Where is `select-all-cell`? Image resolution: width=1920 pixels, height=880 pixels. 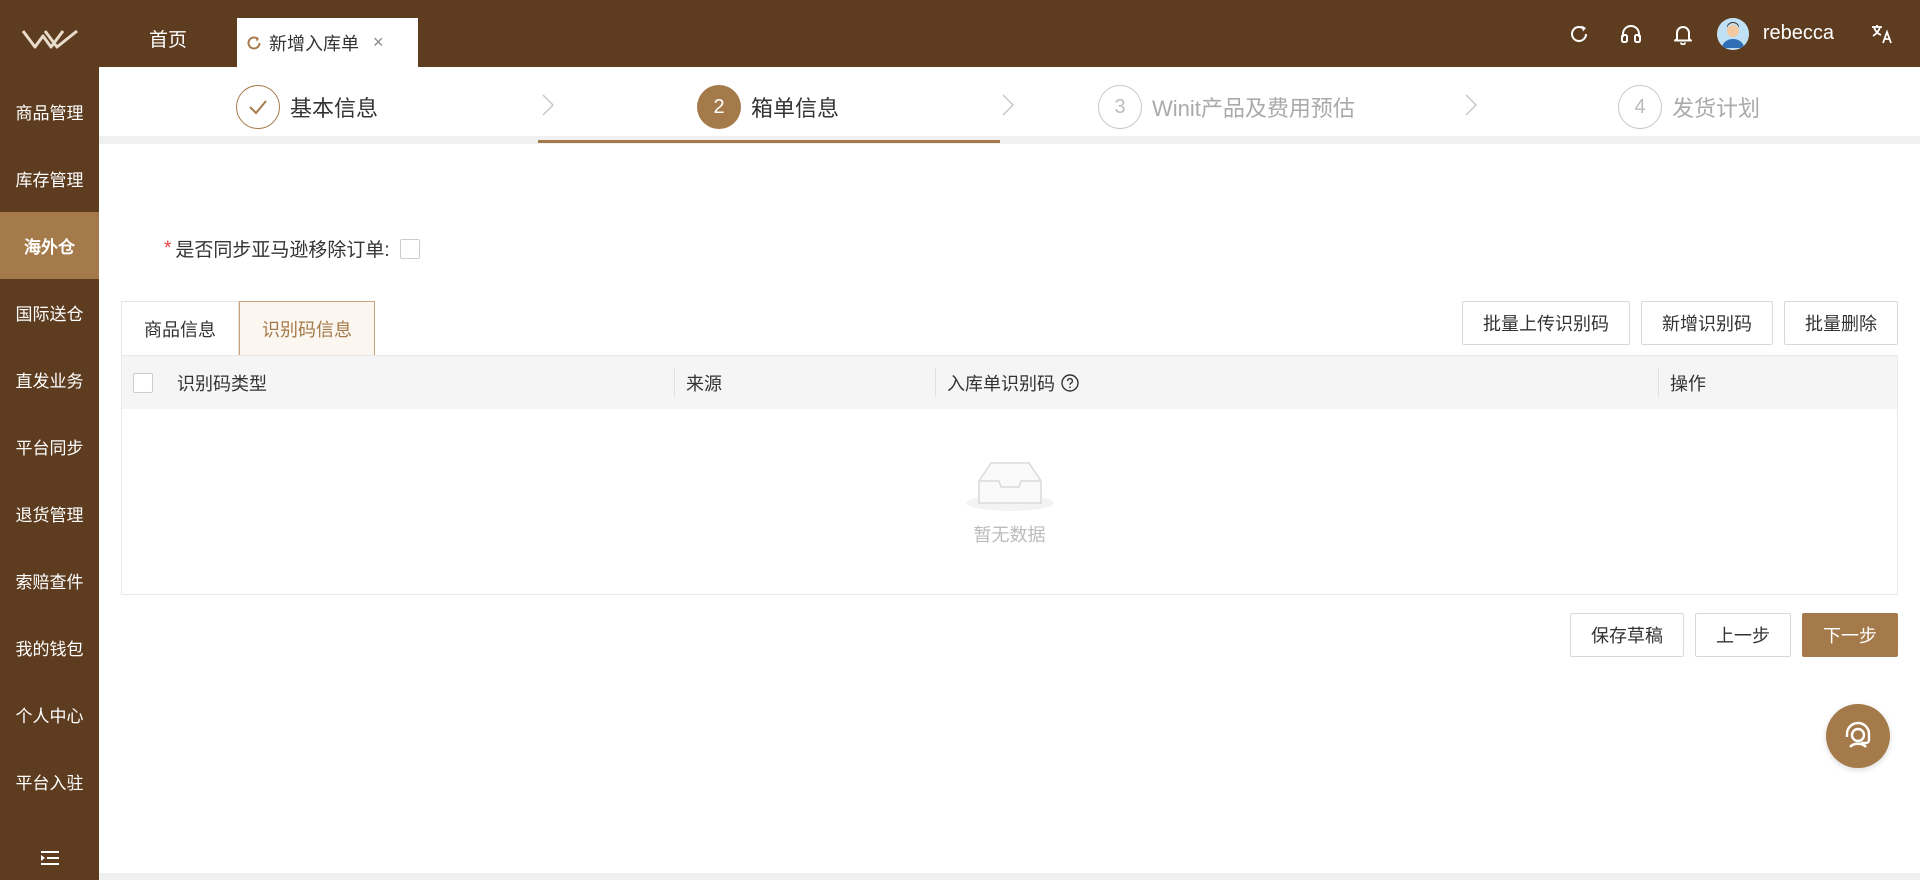 select-all-cell is located at coordinates (143, 382).